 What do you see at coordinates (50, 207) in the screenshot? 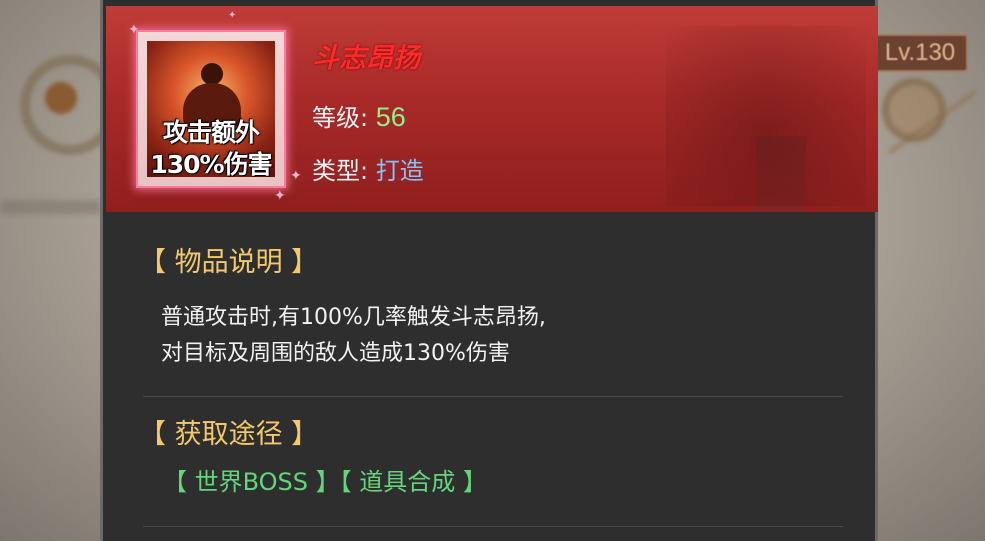
I see `background-bar` at bounding box center [50, 207].